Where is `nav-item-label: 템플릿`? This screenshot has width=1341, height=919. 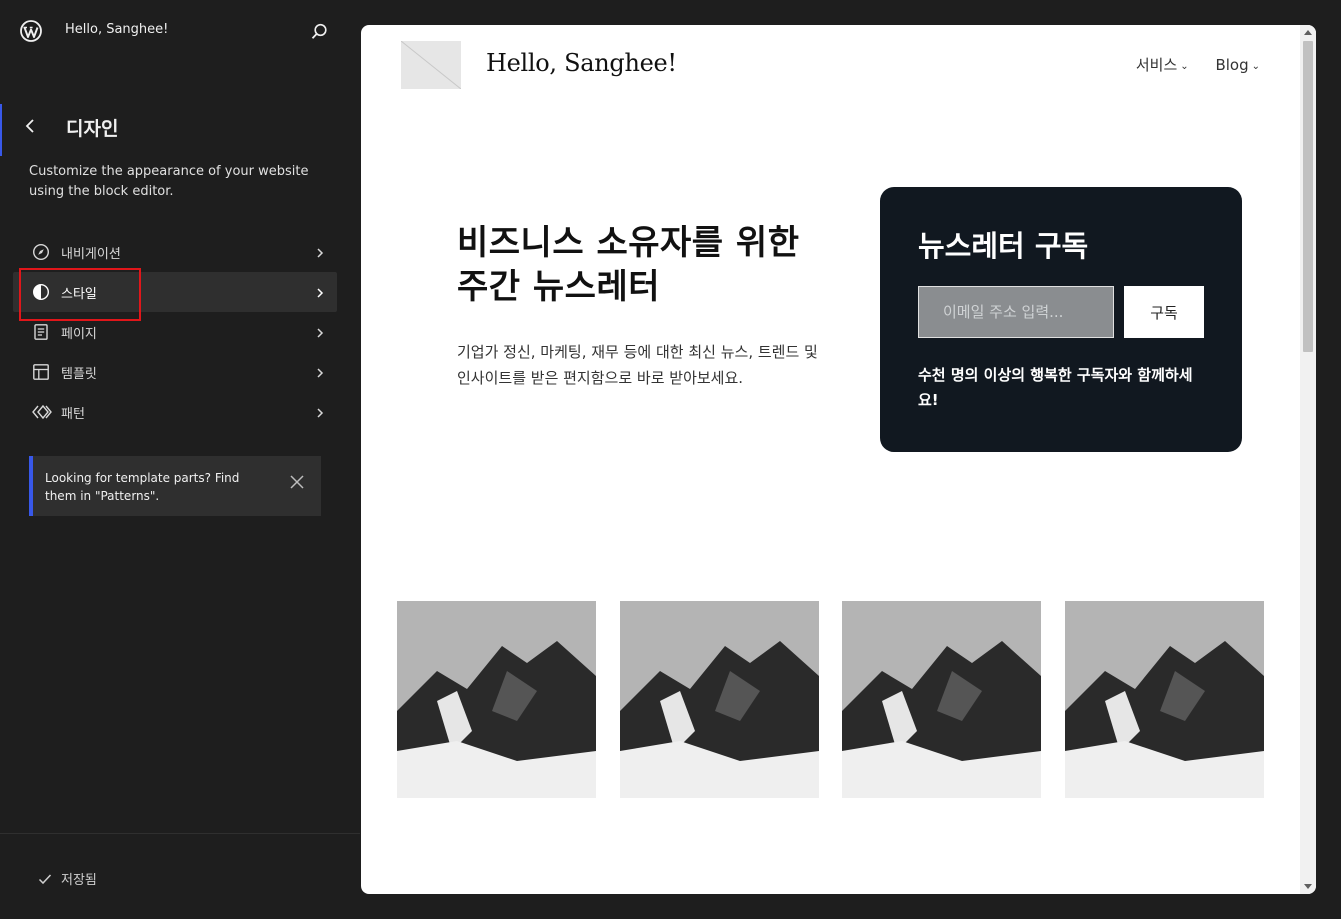 nav-item-label: 템플릿 is located at coordinates (79, 374).